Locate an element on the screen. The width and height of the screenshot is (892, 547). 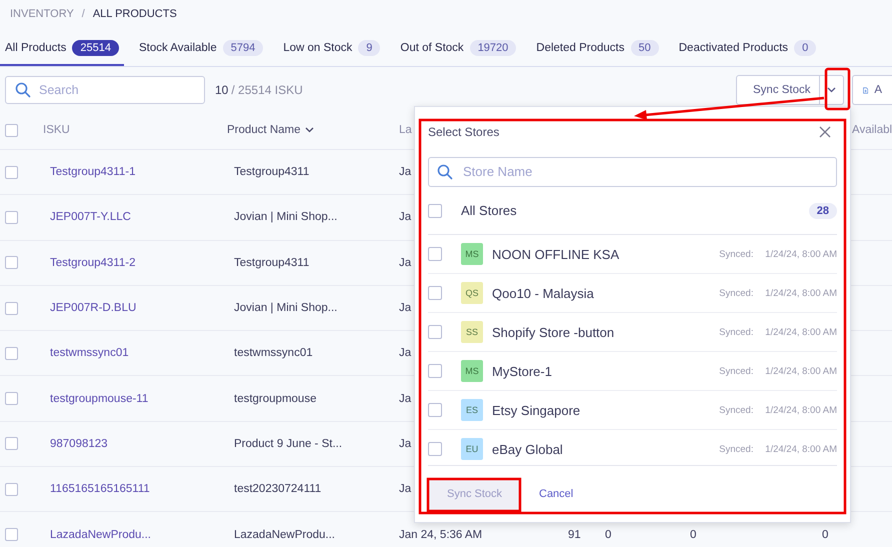
select-all-checkbox is located at coordinates (11, 130).